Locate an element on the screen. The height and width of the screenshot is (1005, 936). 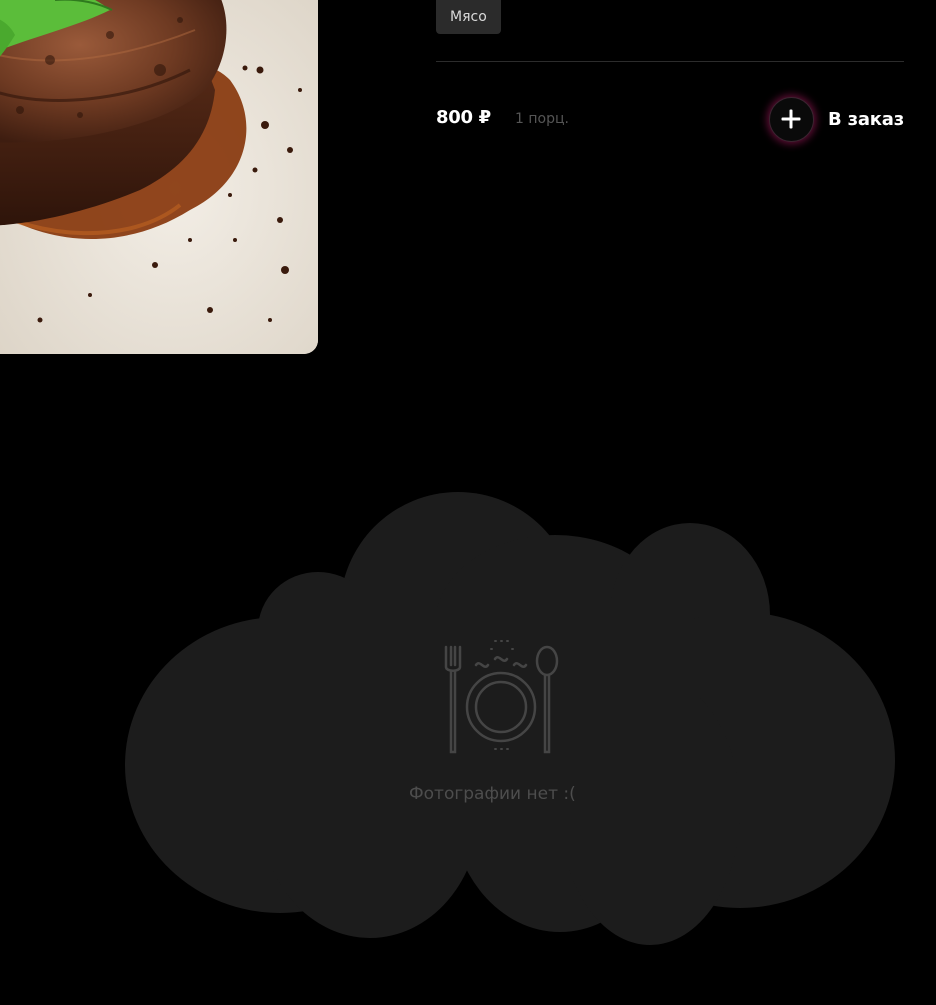
add-to-order-button: В заказ is located at coordinates (836, 119).